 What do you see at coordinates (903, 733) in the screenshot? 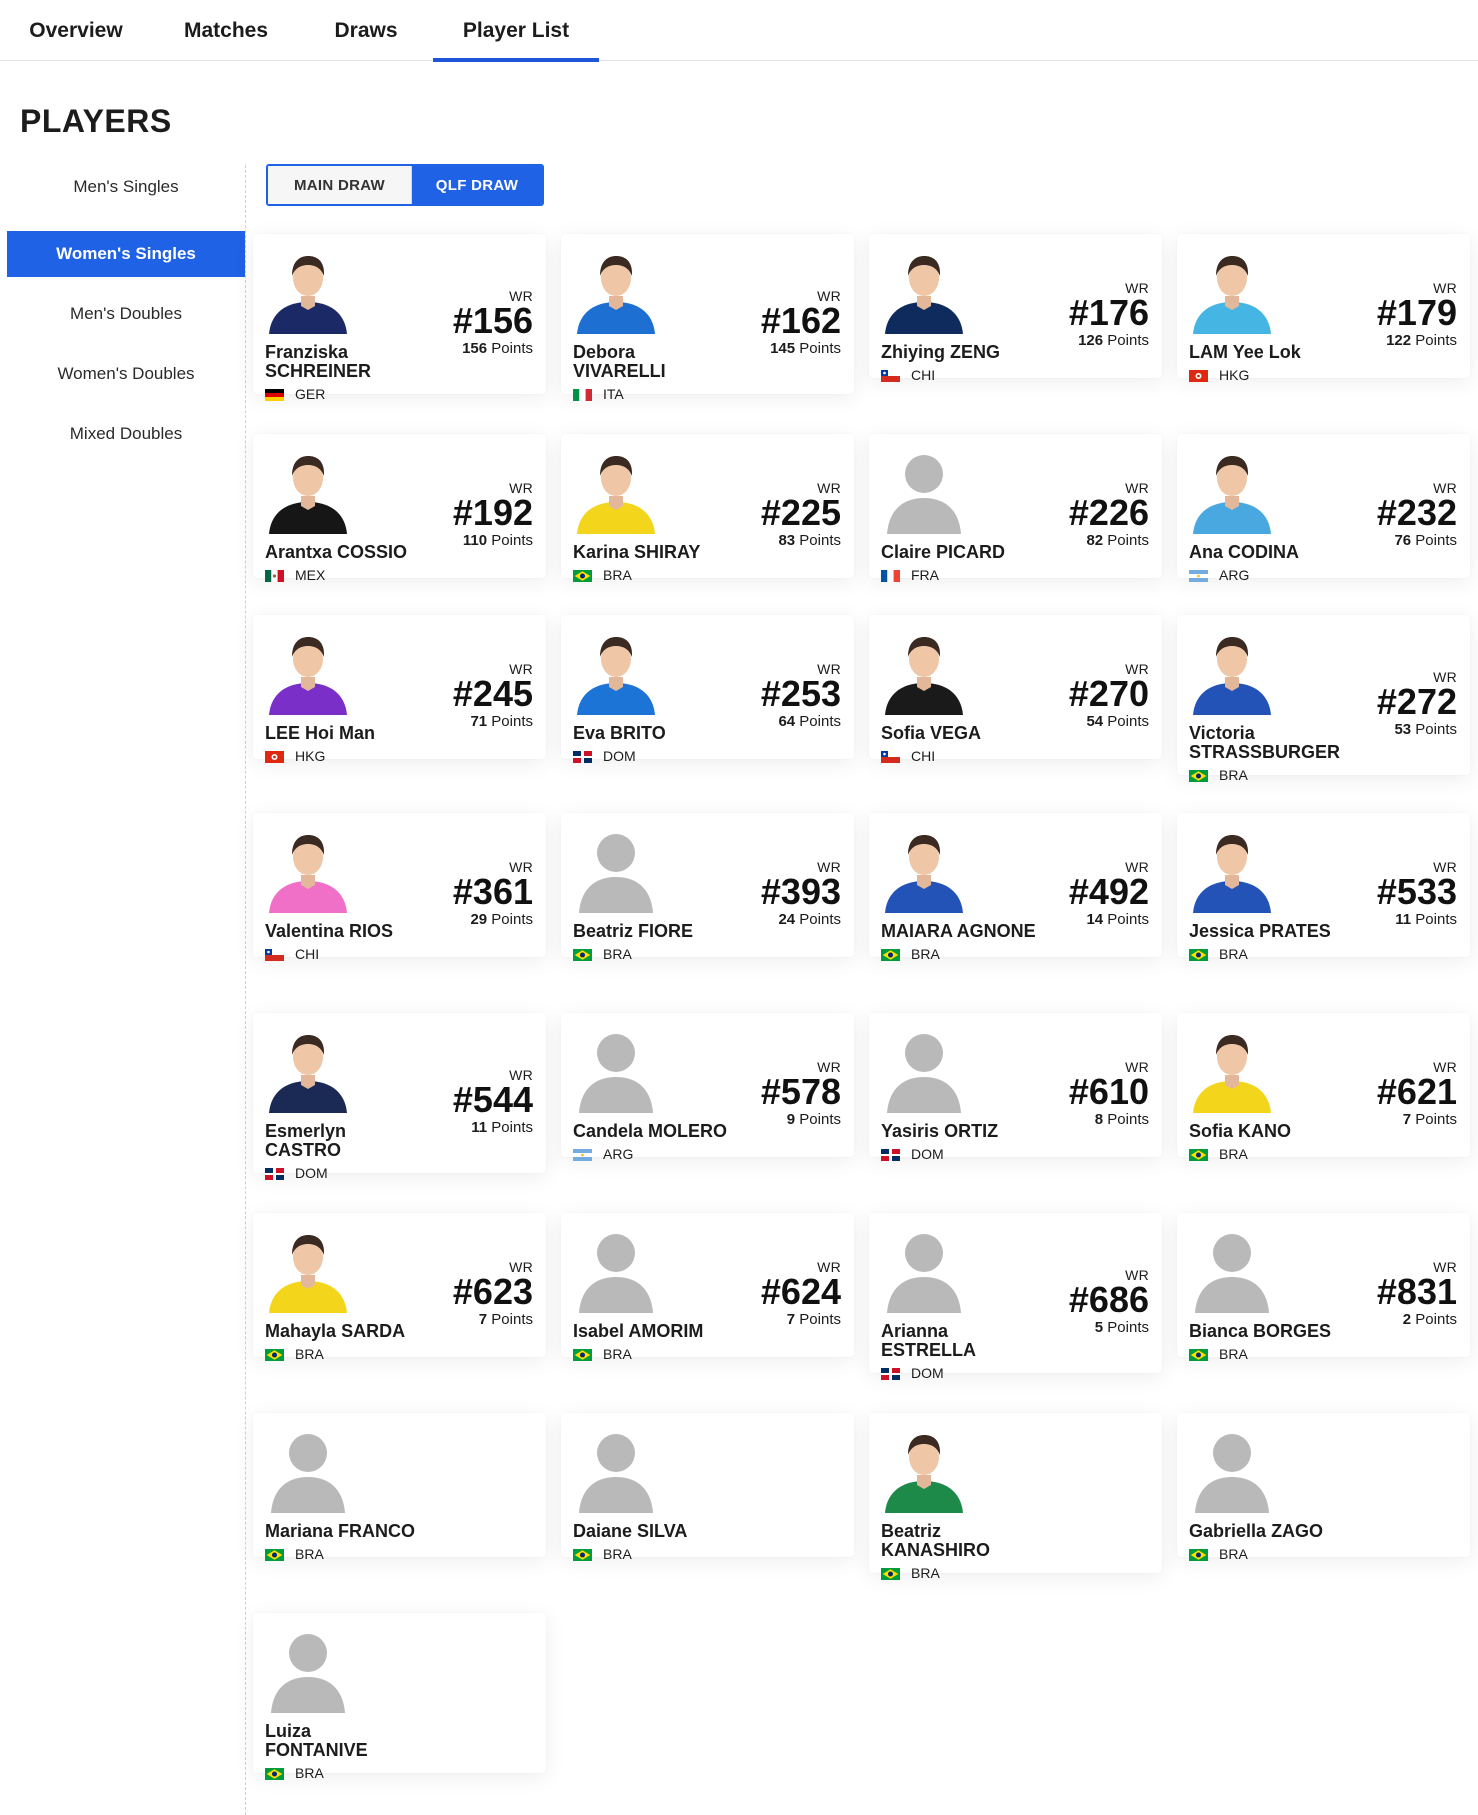
I see `player-first-name: Sofia` at bounding box center [903, 733].